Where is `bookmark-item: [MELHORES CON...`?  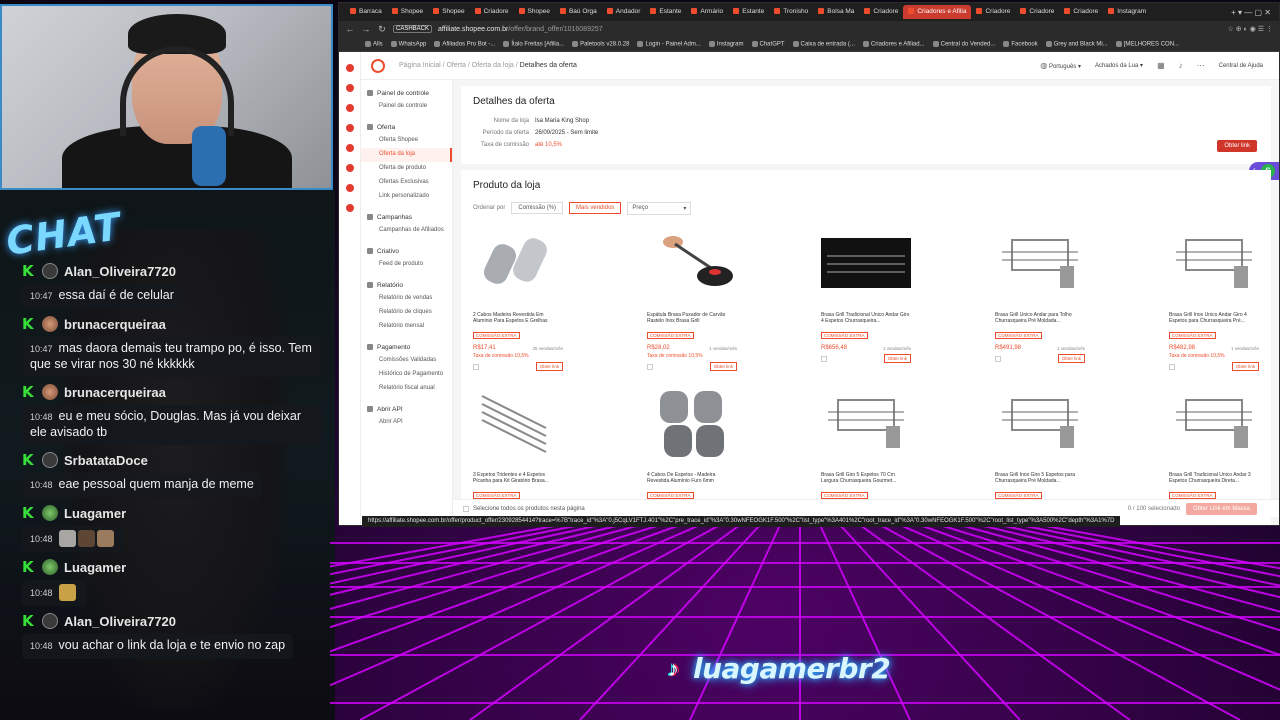 bookmark-item: [MELHORES CON... is located at coordinates (1147, 43).